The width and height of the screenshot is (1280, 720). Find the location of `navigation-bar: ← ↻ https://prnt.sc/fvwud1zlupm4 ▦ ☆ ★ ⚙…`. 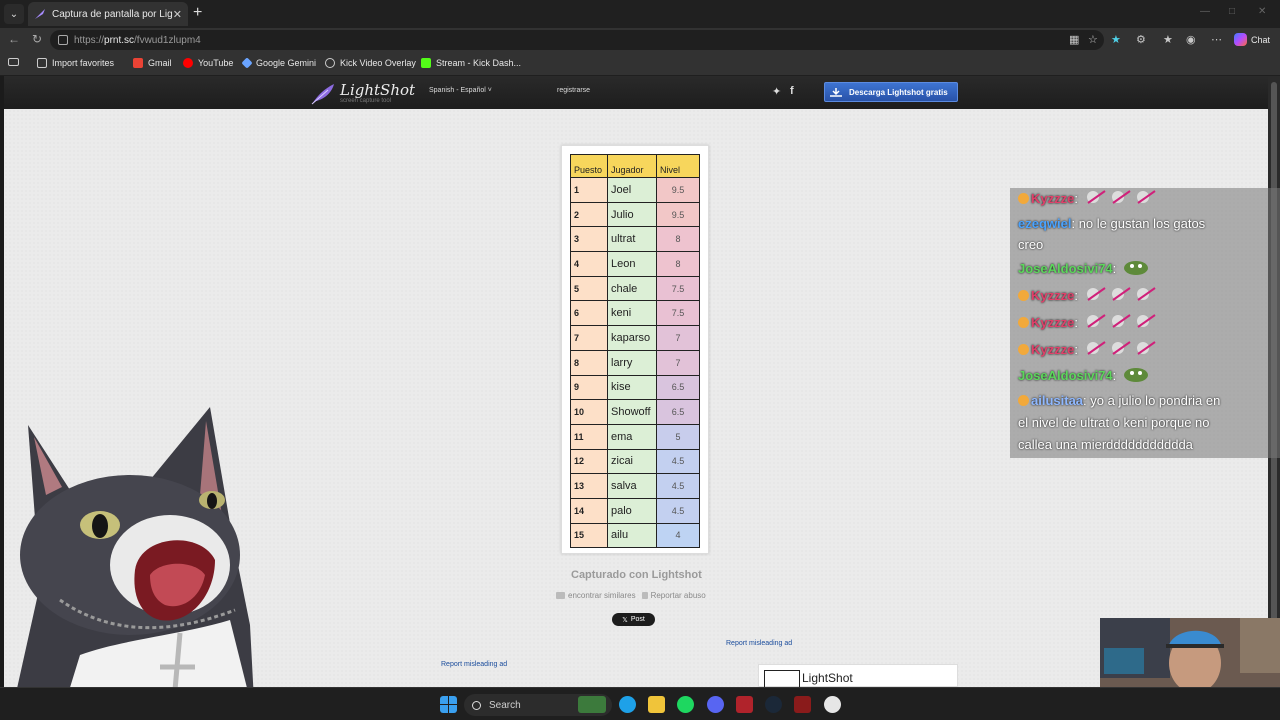

navigation-bar: ← ↻ https://prnt.sc/fvwud1zlupm4 ▦ ☆ ★ ⚙… is located at coordinates (640, 40).